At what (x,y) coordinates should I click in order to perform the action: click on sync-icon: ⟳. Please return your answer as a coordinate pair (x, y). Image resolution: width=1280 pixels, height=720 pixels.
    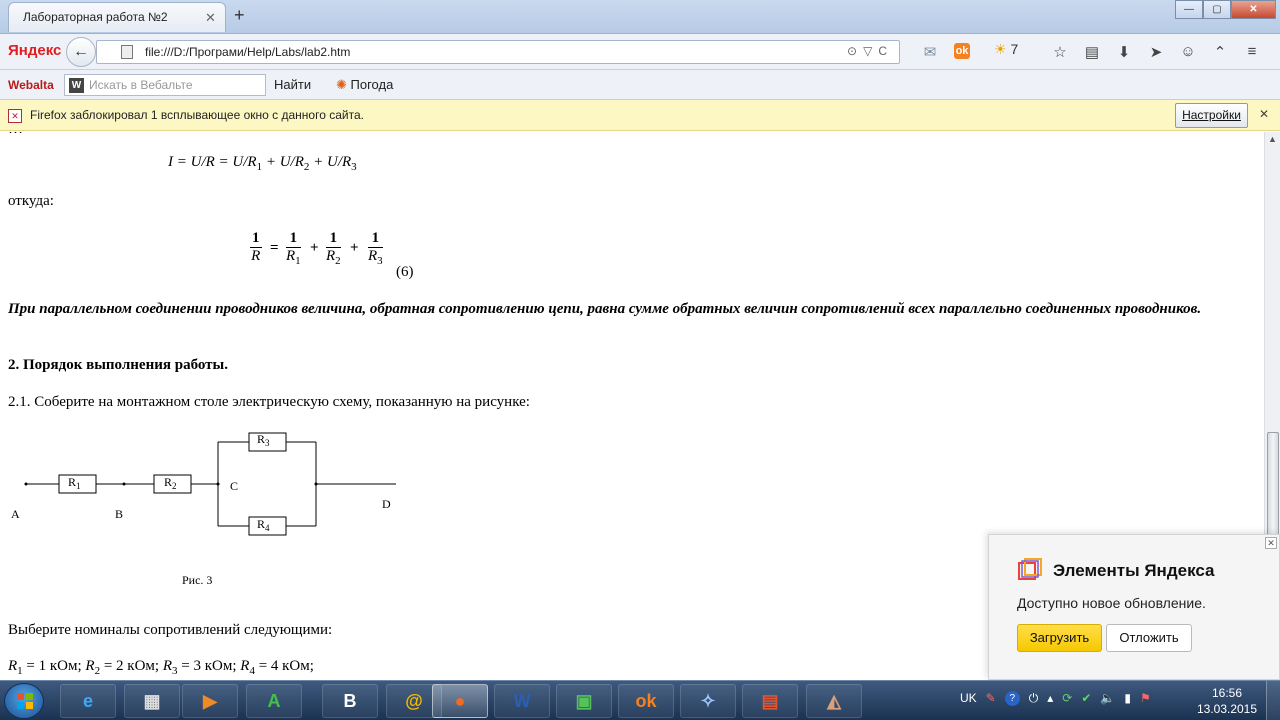
    Looking at the image, I should click on (1067, 698).